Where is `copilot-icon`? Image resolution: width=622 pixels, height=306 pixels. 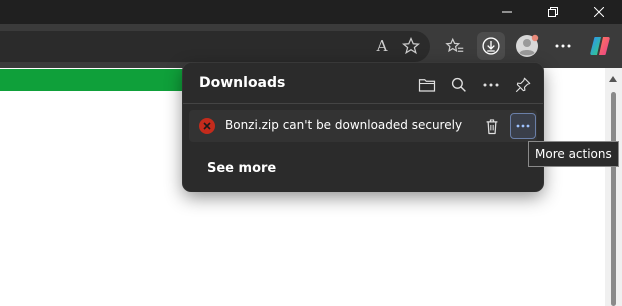
copilot-icon is located at coordinates (600, 46).